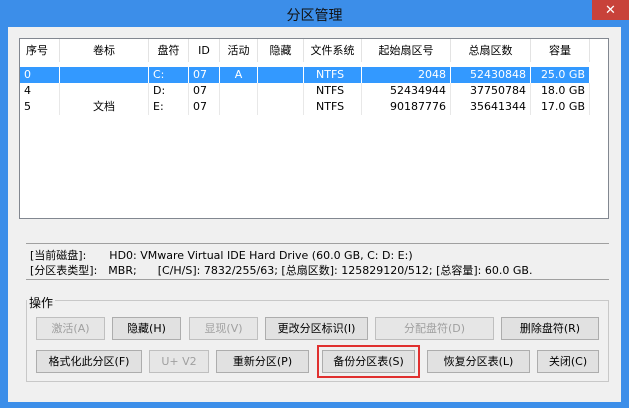 The image size is (629, 408). Describe the element at coordinates (478, 361) in the screenshot. I see `restore-partition-table-button: 恢复分区表(L)` at that location.